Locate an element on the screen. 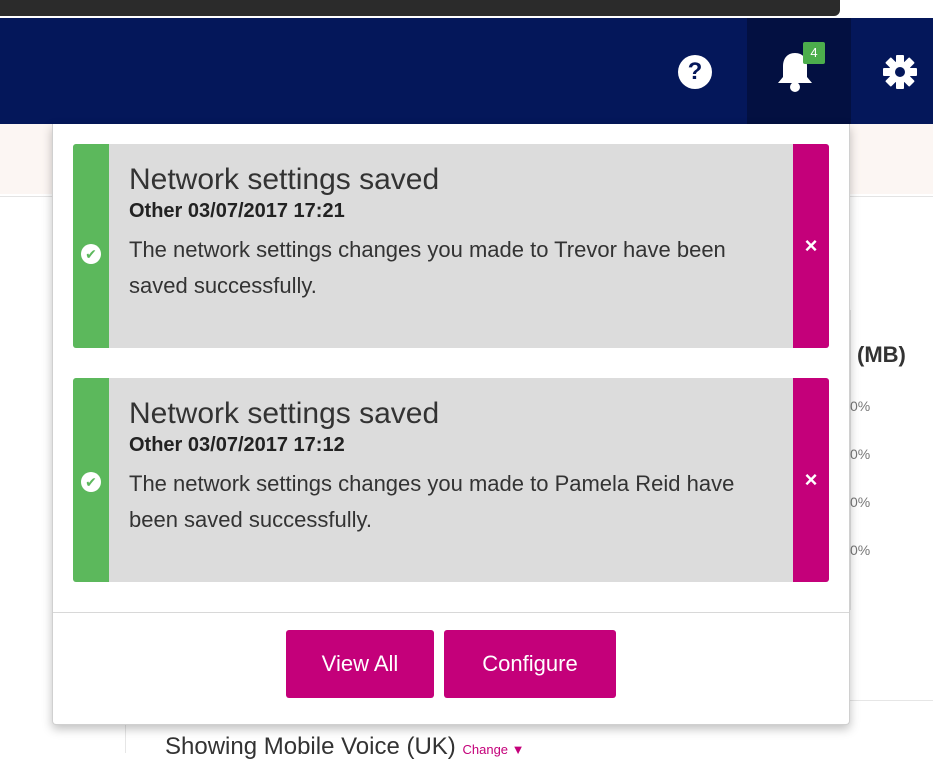 The height and width of the screenshot is (761, 933). configure-button: Configure is located at coordinates (530, 664).